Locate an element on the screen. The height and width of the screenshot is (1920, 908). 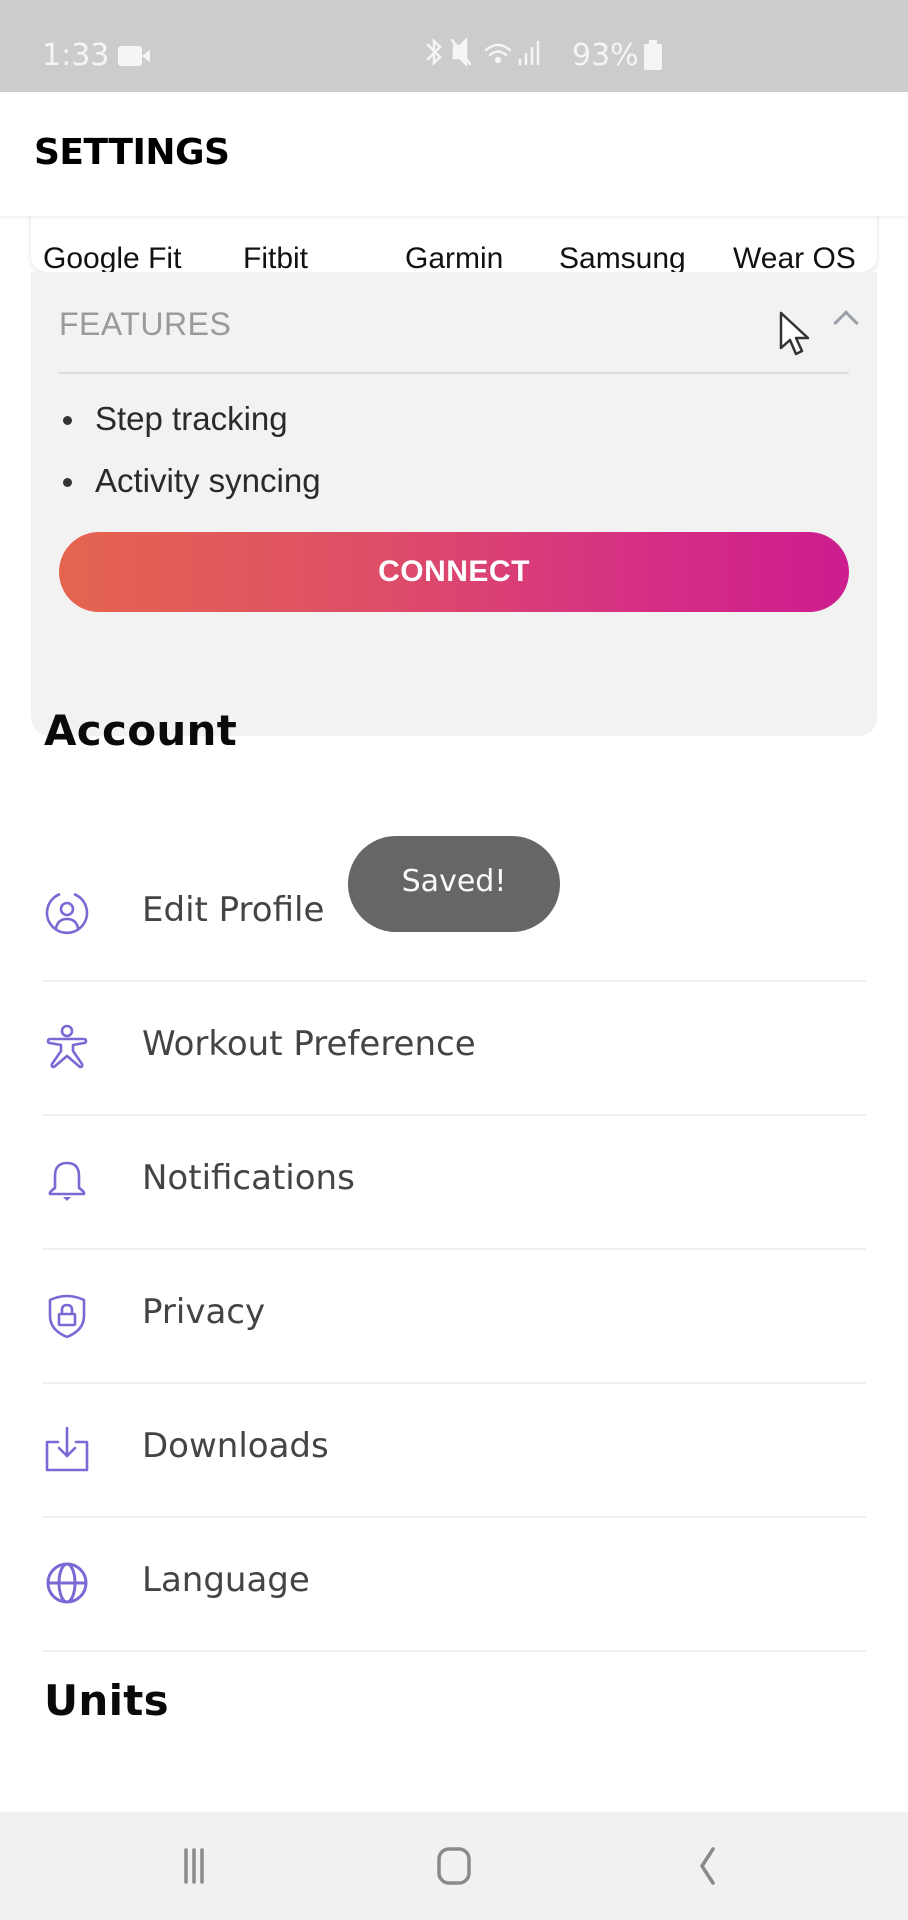
system-navigation-bar is located at coordinates (454, 1866).